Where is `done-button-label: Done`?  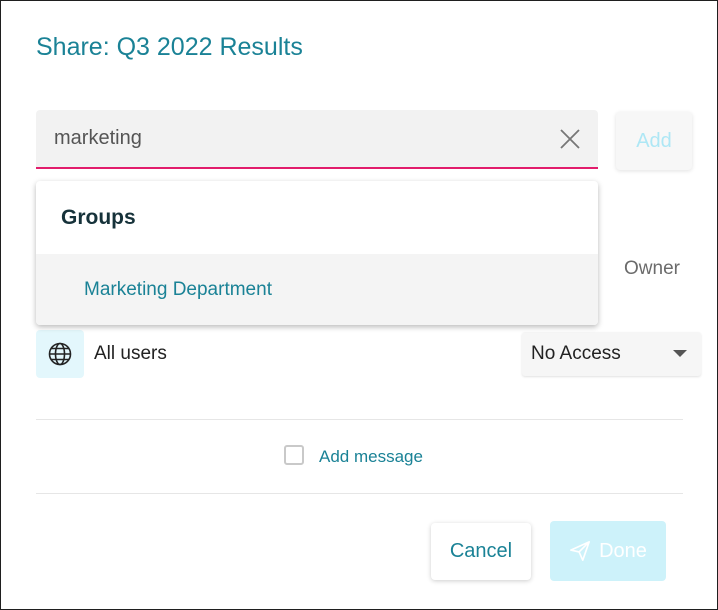 done-button-label: Done is located at coordinates (623, 551).